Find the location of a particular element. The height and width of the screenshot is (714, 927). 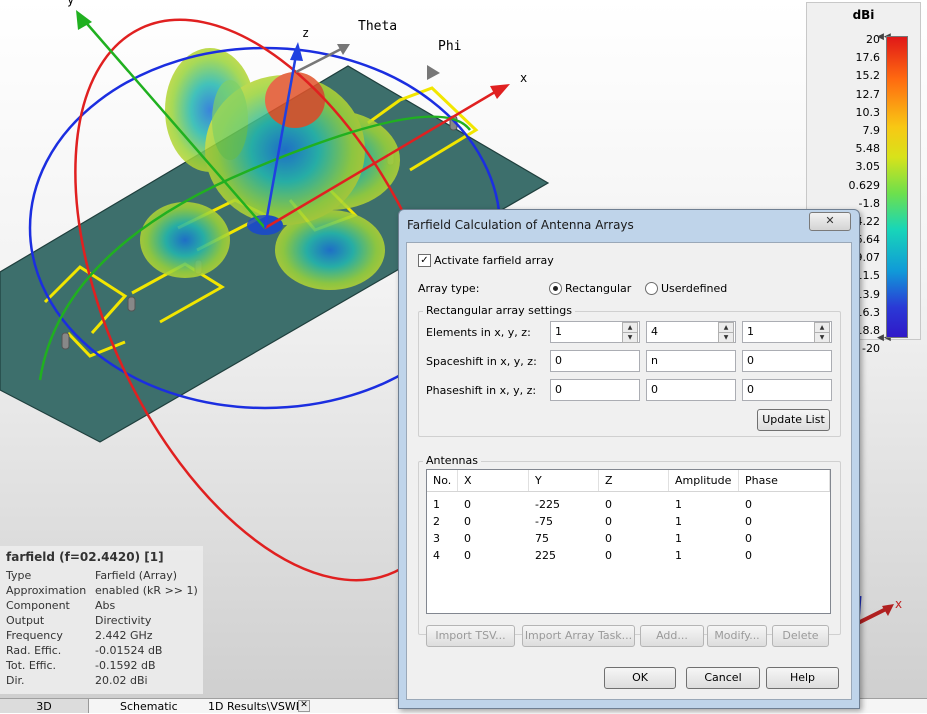

elements-x-spinbox: 1 ▲ ▼ is located at coordinates (595, 332).